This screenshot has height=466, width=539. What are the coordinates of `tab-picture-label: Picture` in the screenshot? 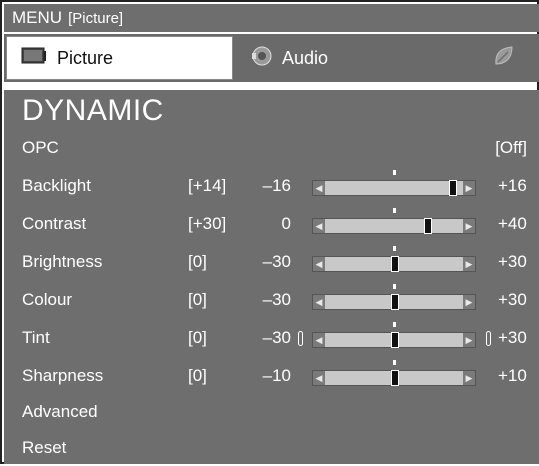 It's located at (85, 57).